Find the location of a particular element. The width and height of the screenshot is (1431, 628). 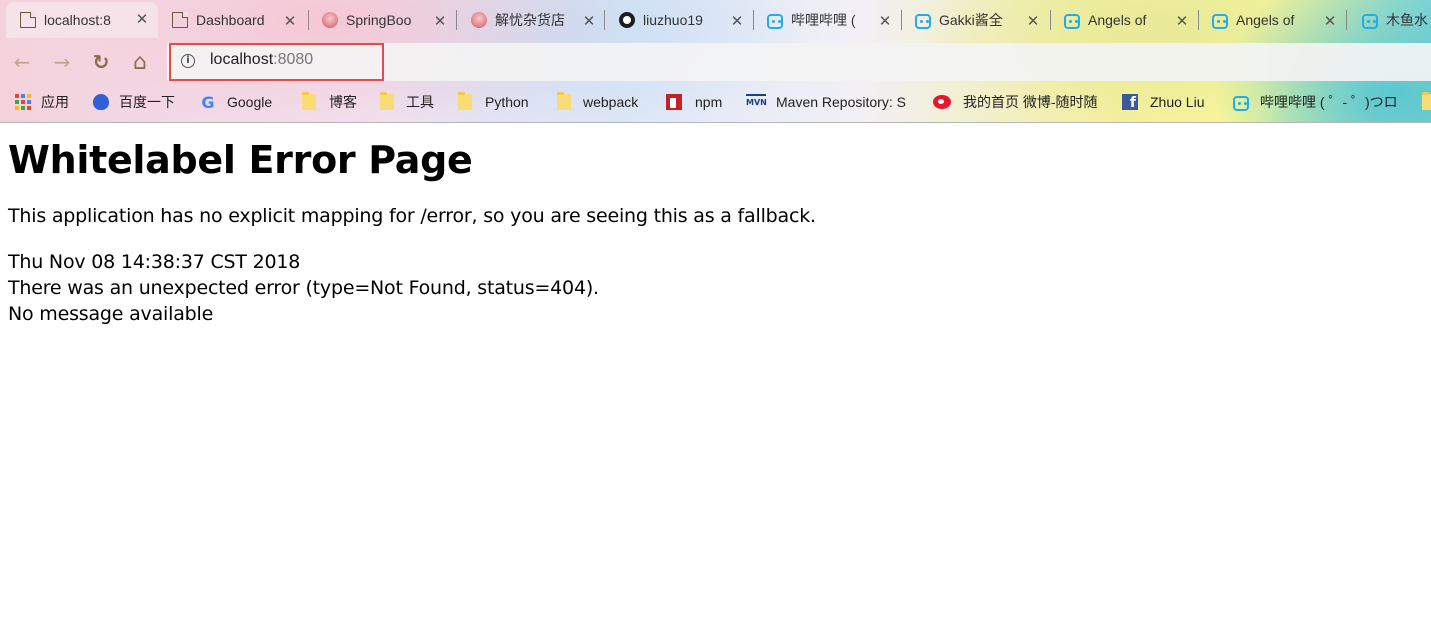

bookmark-baidu: 百度一下 is located at coordinates (134, 102).